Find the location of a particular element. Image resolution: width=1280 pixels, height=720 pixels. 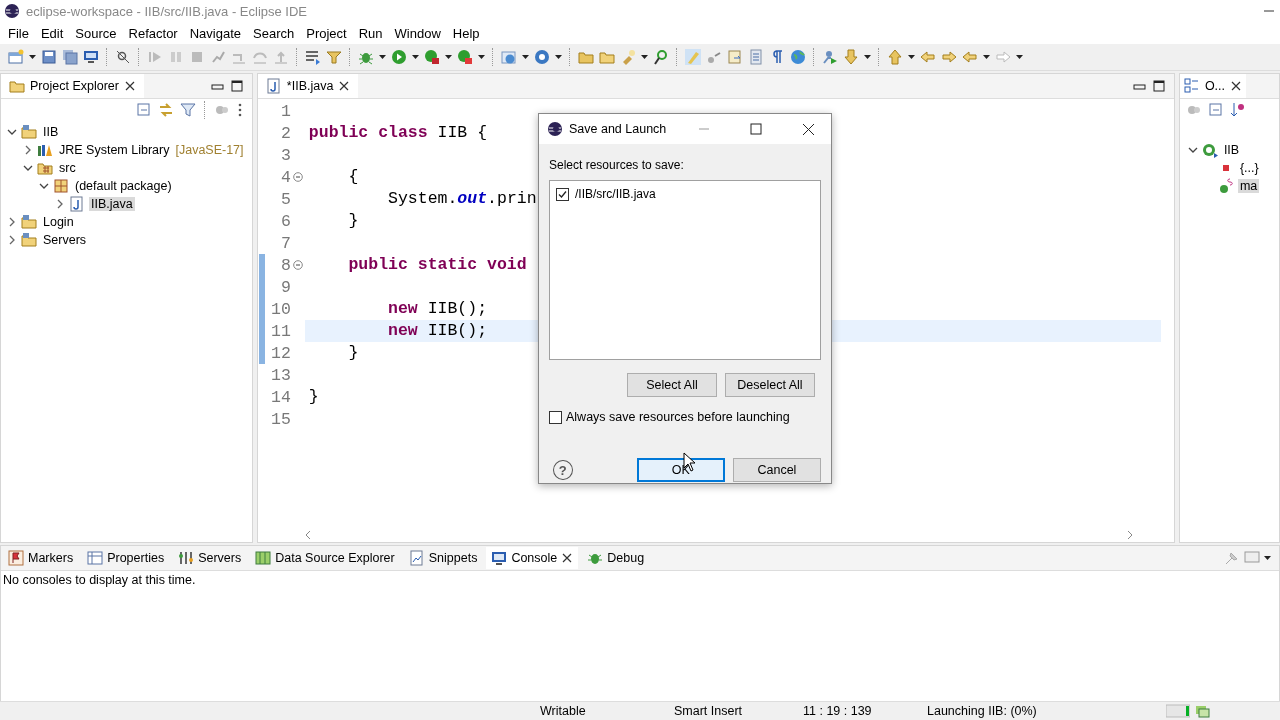

search-icon is located at coordinates (661, 57).